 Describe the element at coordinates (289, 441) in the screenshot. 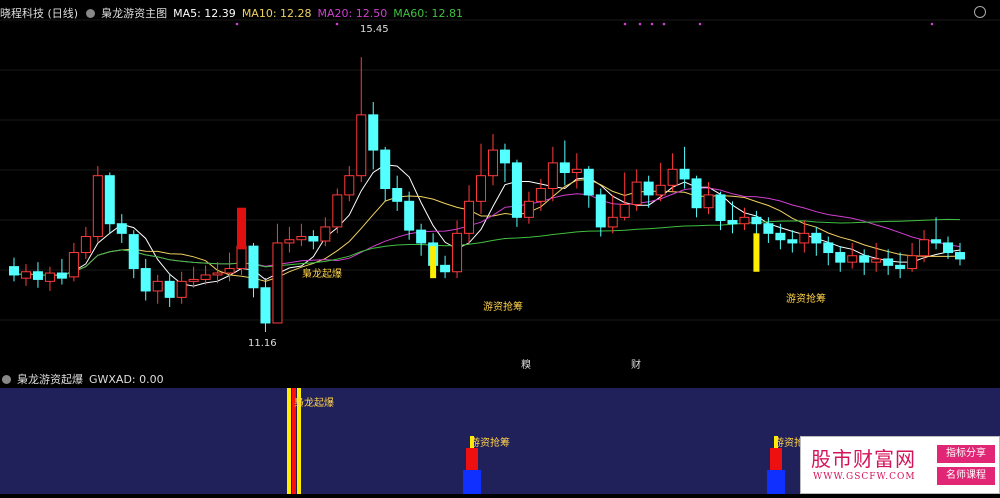

I see `sub-bar-yellow` at that location.